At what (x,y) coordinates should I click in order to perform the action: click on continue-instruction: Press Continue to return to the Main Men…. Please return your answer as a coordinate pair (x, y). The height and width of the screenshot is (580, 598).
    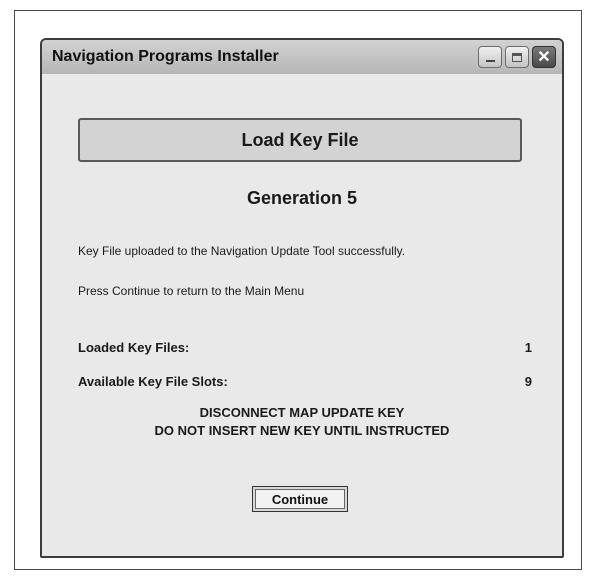
    Looking at the image, I should click on (191, 291).